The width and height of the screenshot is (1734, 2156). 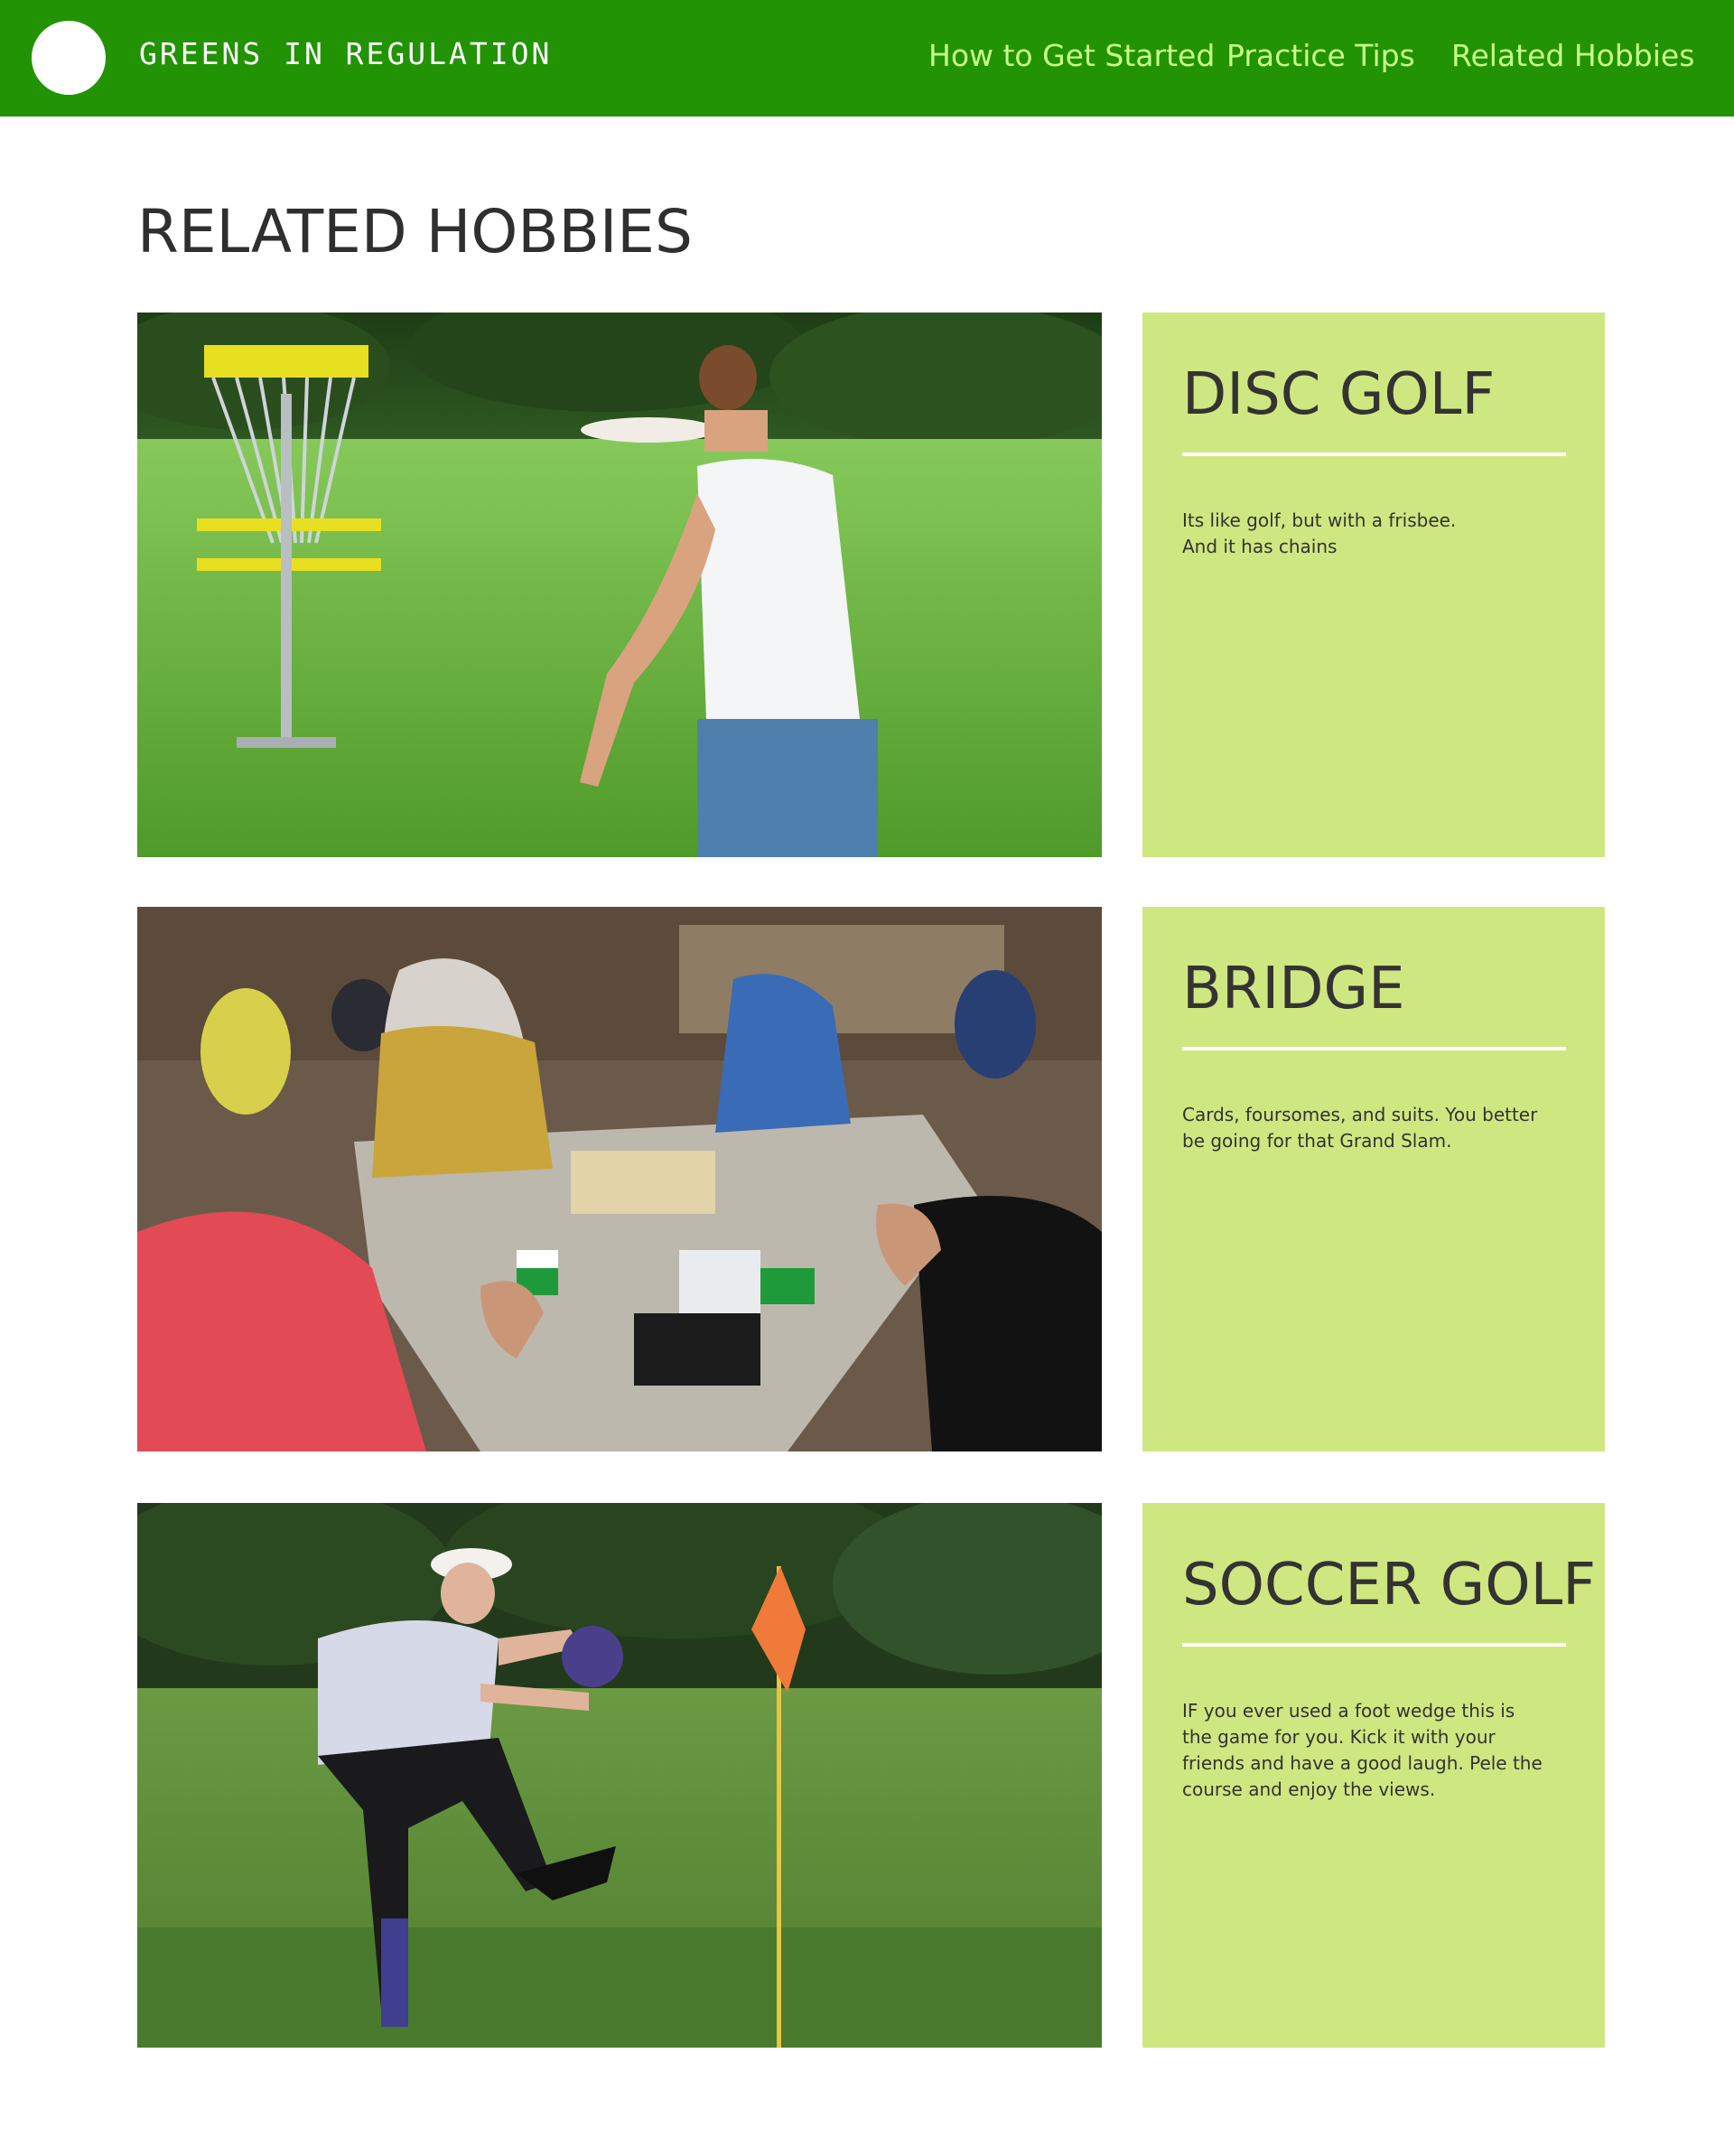 What do you see at coordinates (619, 1179) in the screenshot?
I see `bridge-photo` at bounding box center [619, 1179].